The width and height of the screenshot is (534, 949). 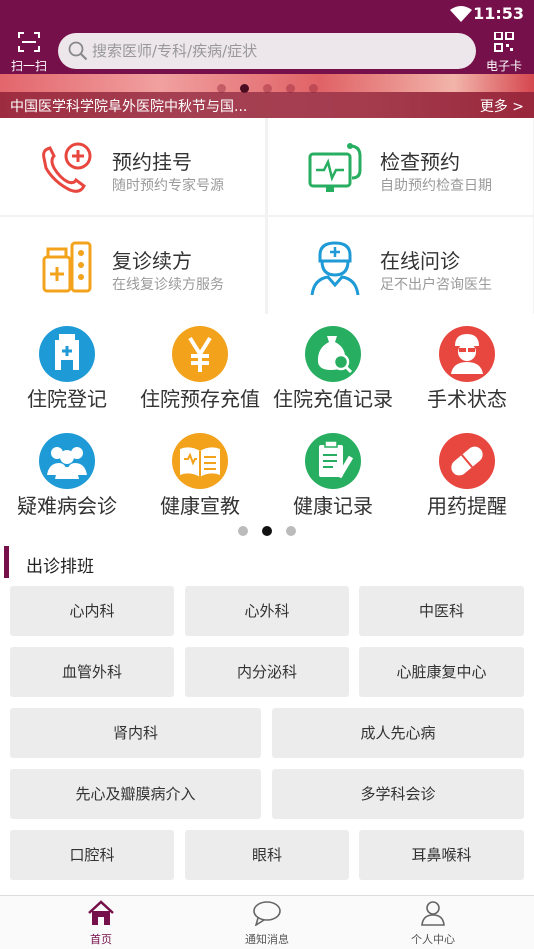 I want to click on ecard-button: 电子卡, so click(x=504, y=52).